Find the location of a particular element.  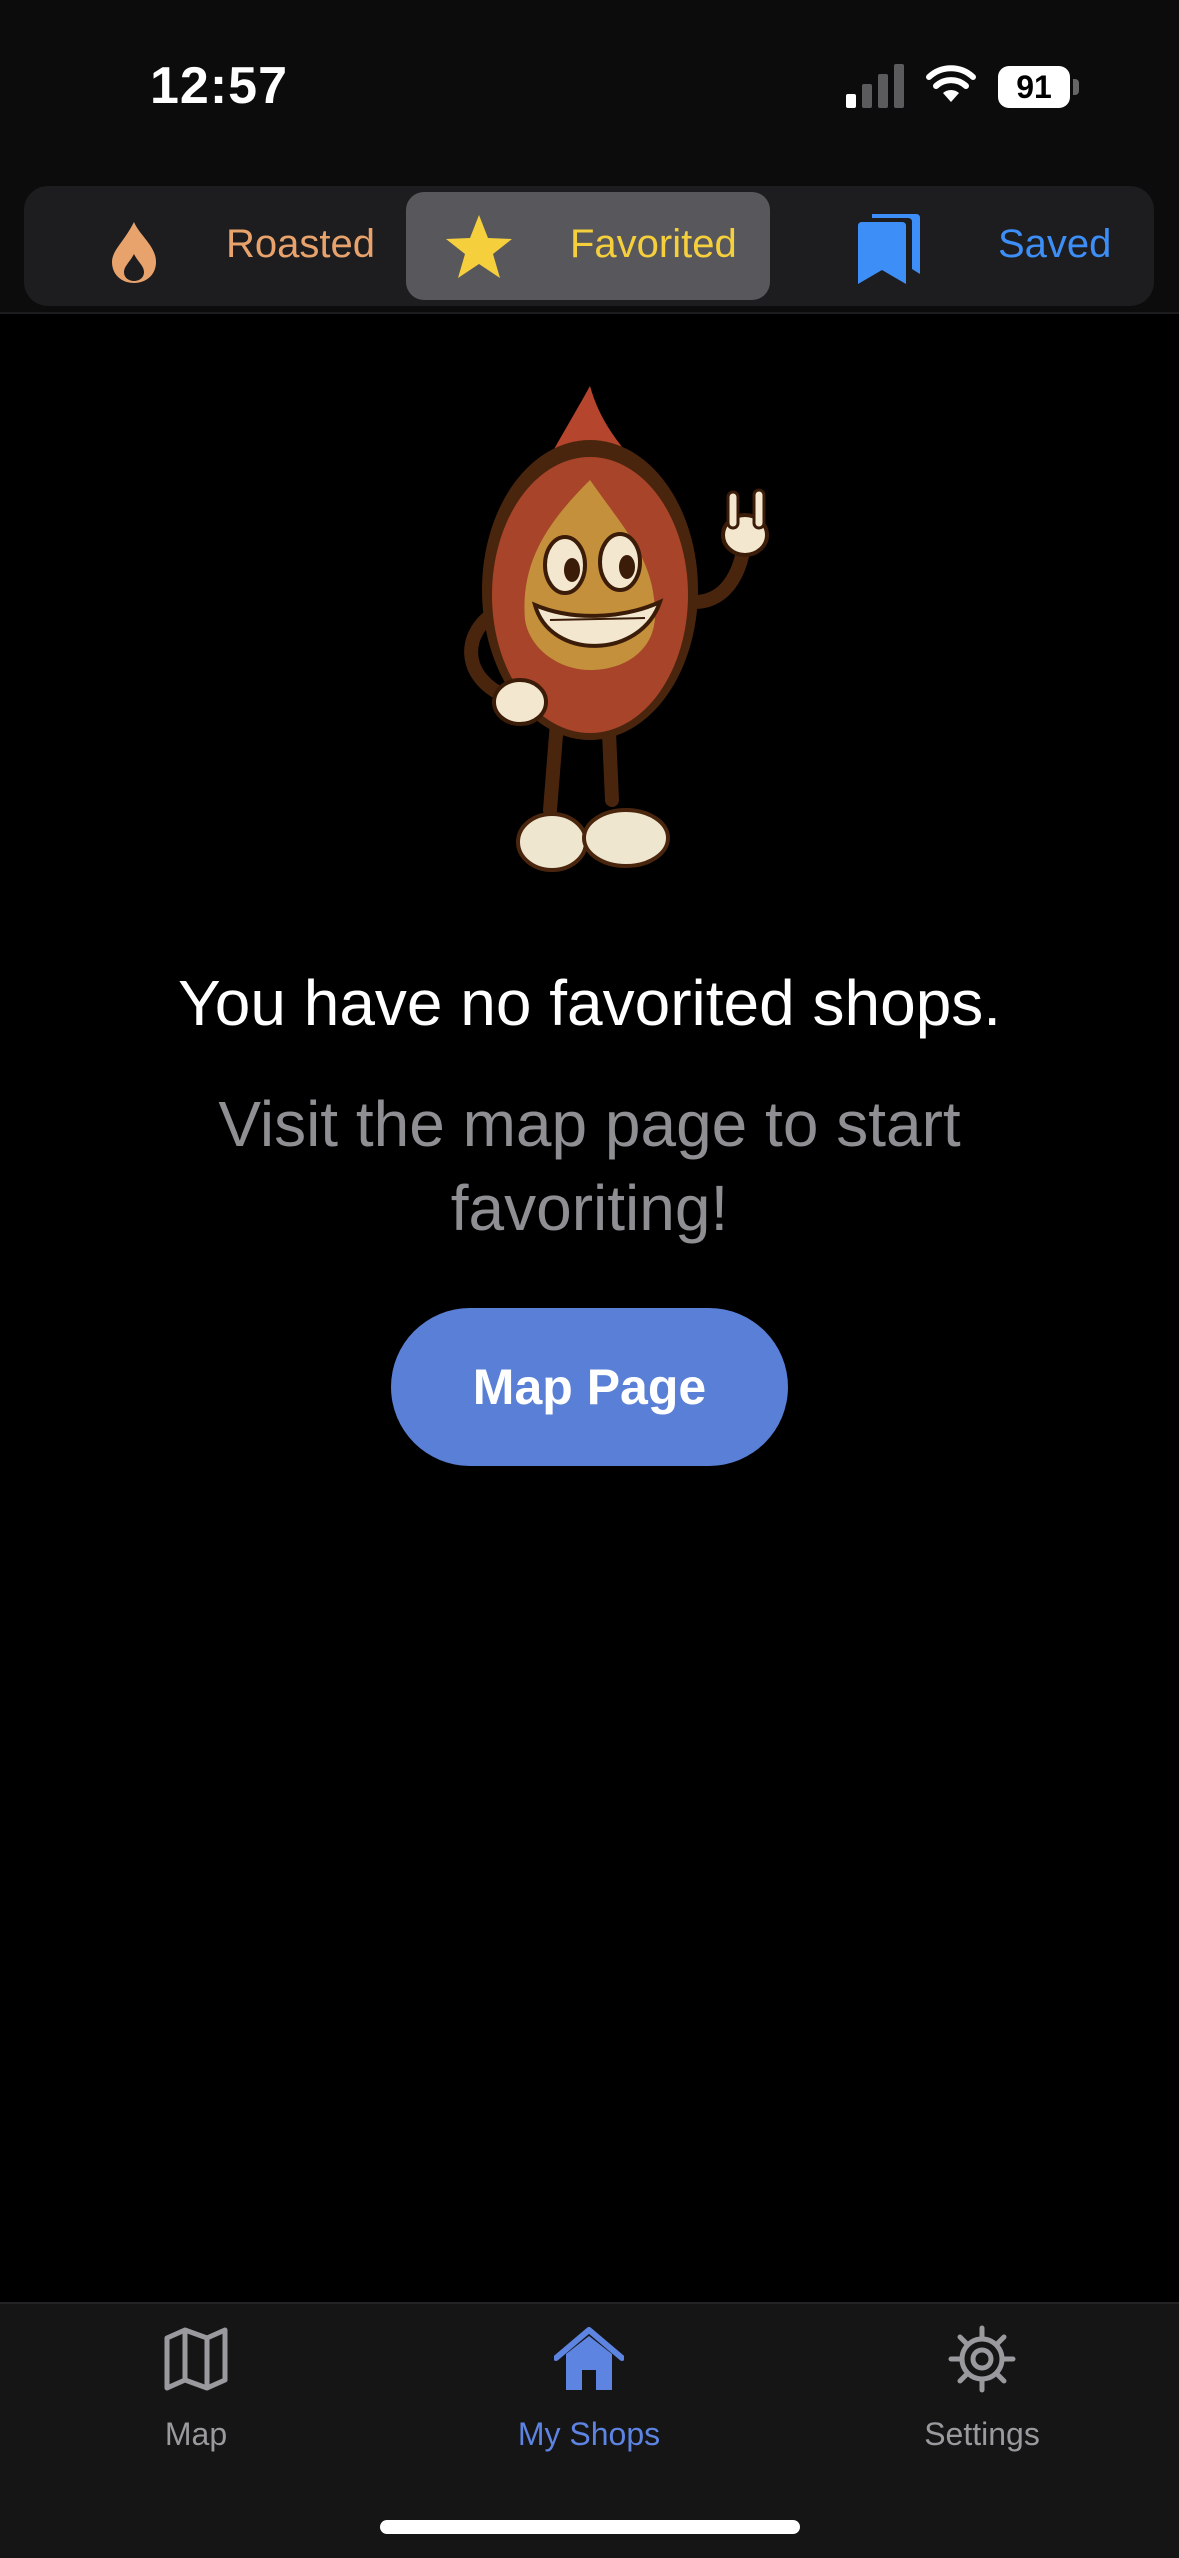

segment-control: Roasted Favorited Saved is located at coordinates (589, 246).